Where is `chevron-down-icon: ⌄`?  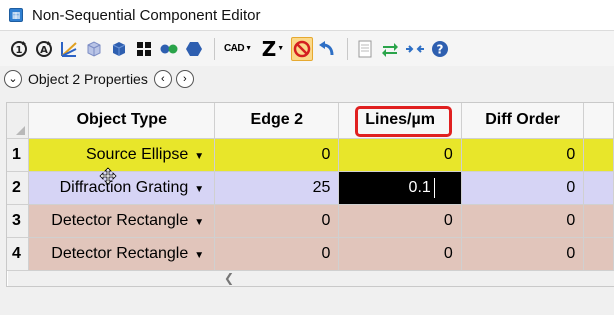 chevron-down-icon: ⌄ is located at coordinates (13, 79).